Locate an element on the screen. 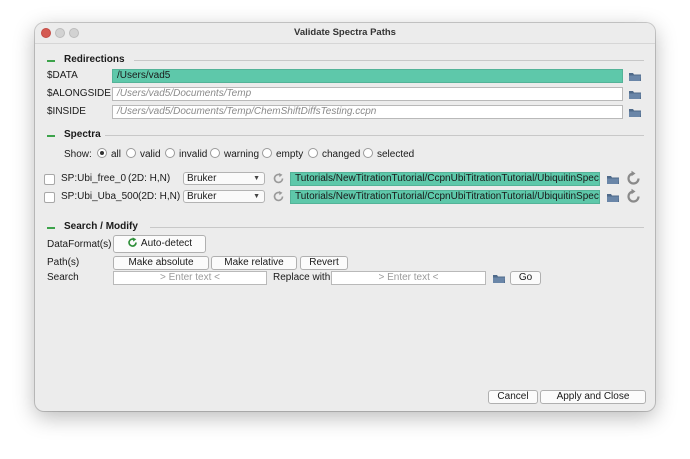  paths-label: Path(s) is located at coordinates (63, 262).